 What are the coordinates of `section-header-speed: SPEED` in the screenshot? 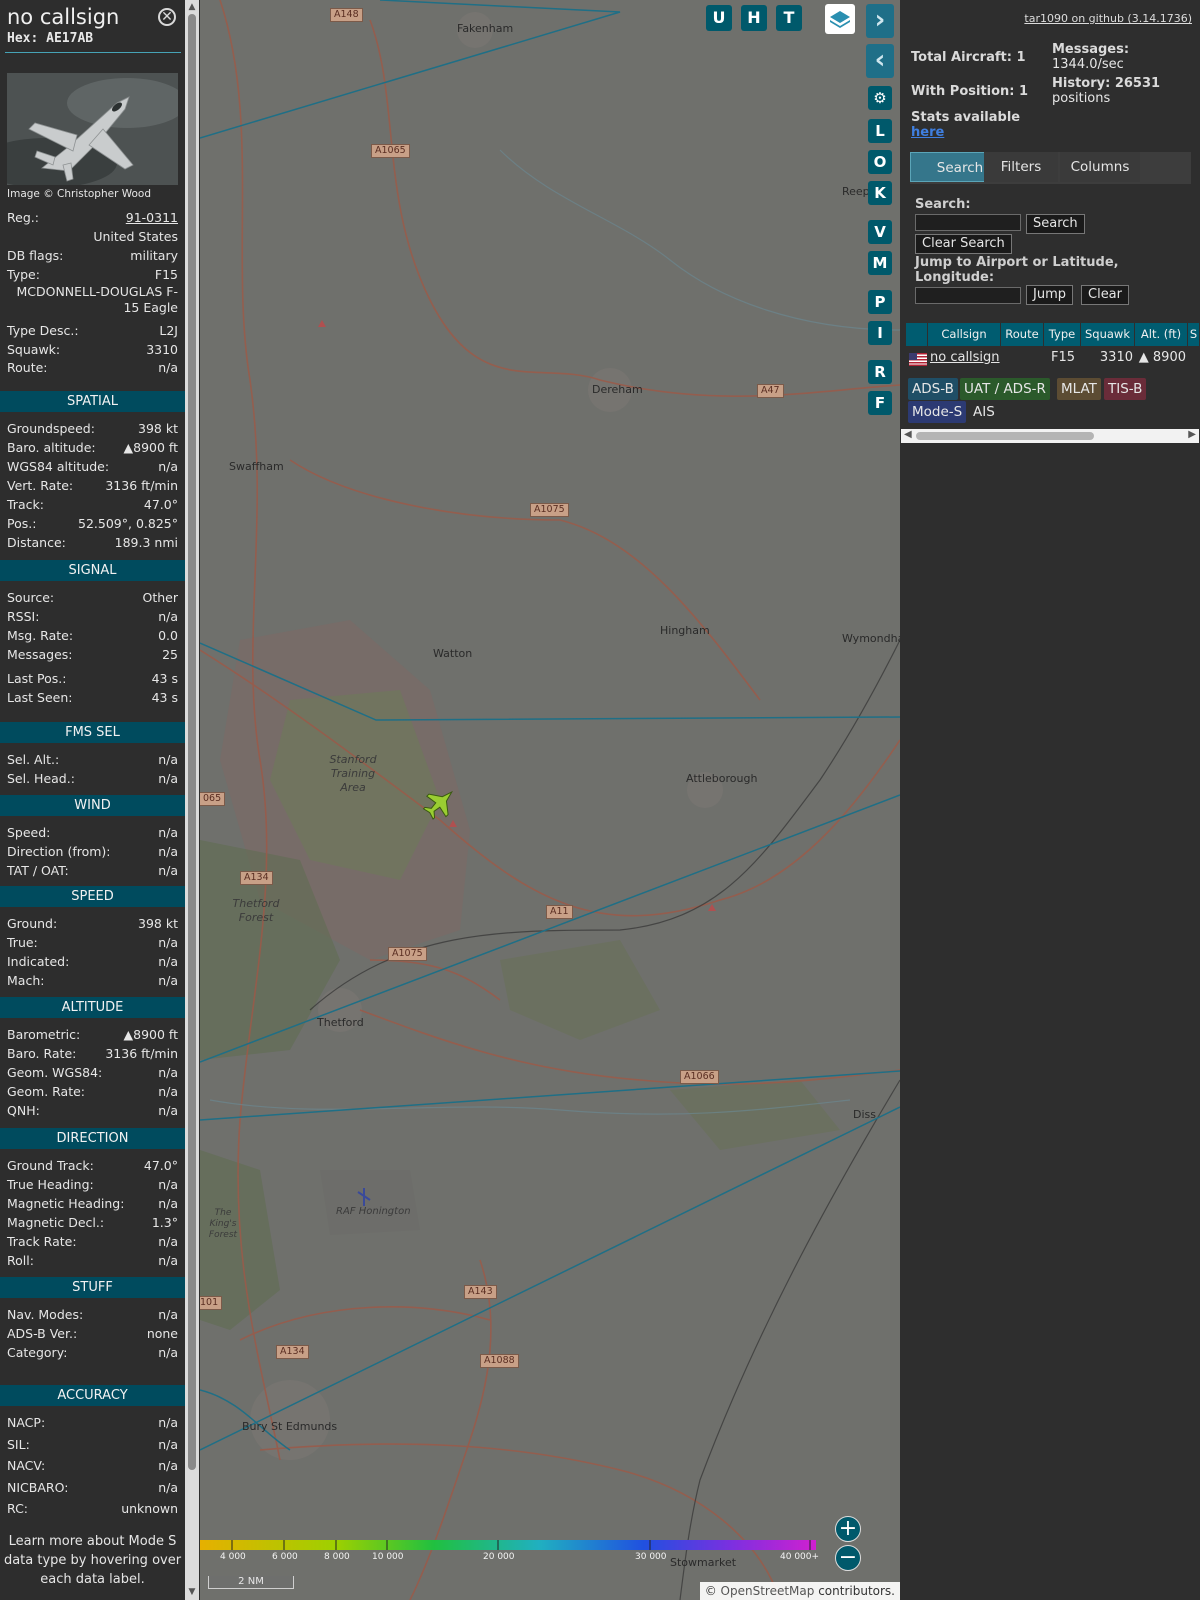 It's located at (92, 896).